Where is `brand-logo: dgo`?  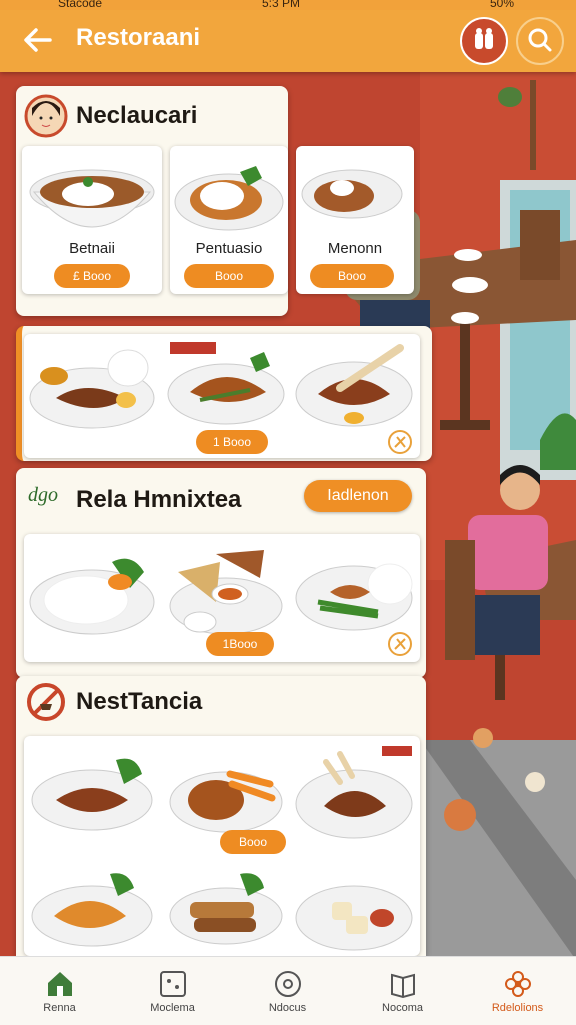 brand-logo: dgo is located at coordinates (43, 495).